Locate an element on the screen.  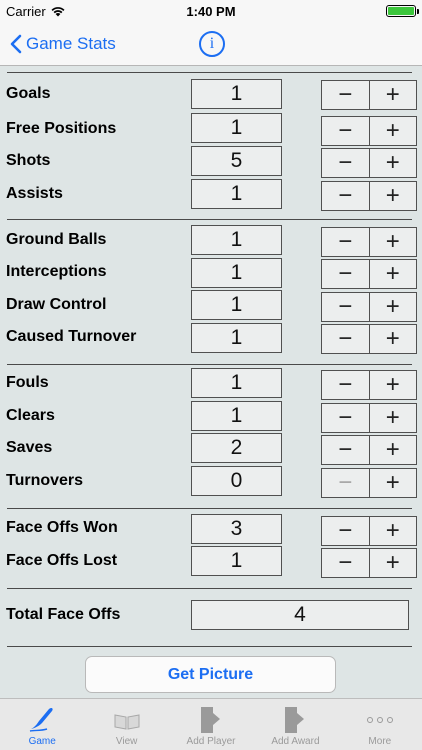
total-face-offs-label: Total Face Offs is located at coordinates (63, 614).